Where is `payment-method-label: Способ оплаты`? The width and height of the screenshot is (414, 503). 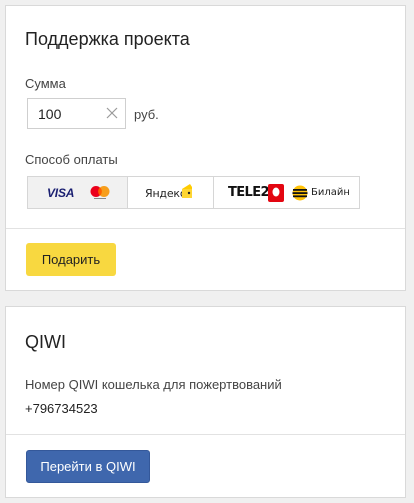 payment-method-label: Способ оплаты is located at coordinates (71, 159).